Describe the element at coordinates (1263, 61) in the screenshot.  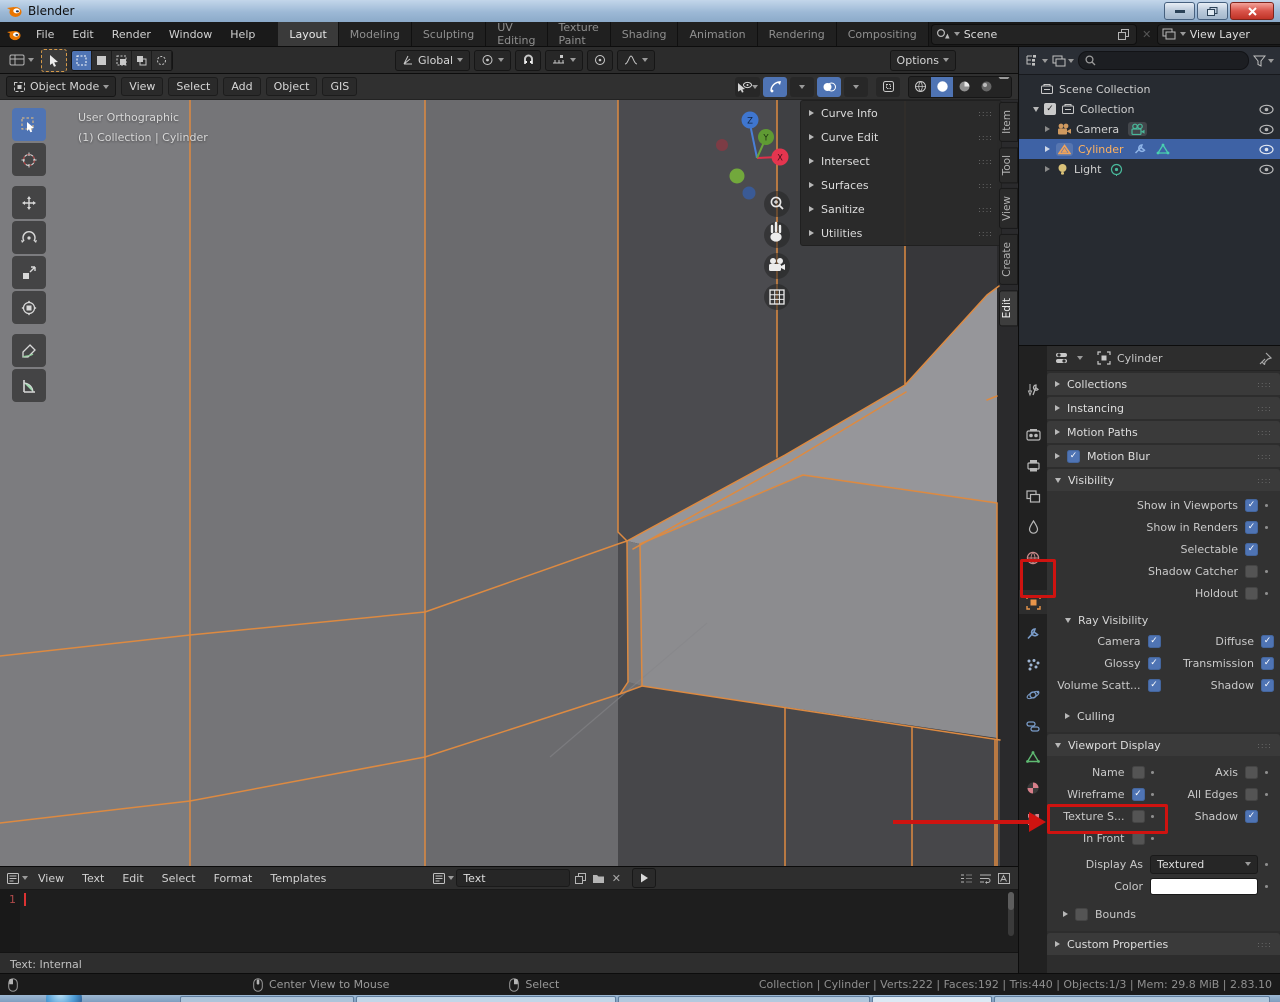
I see `filter-funnel-dropdown` at that location.